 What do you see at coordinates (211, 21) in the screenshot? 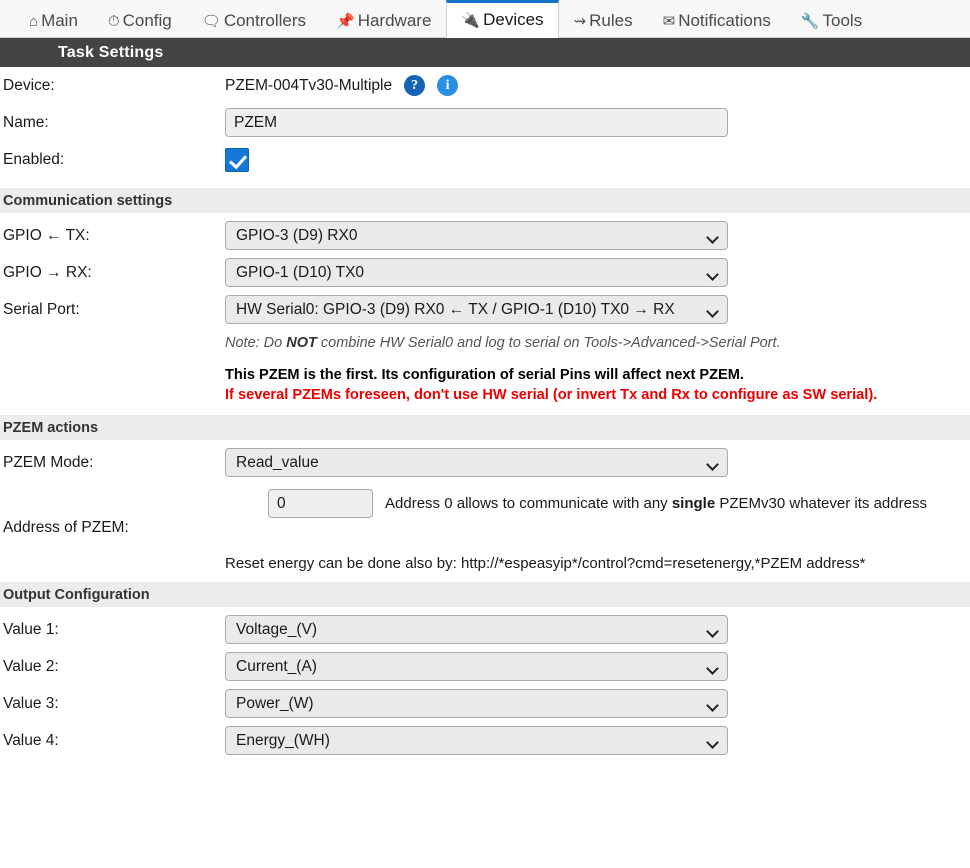
I see `speech-bubble-icon: 🗨` at bounding box center [211, 21].